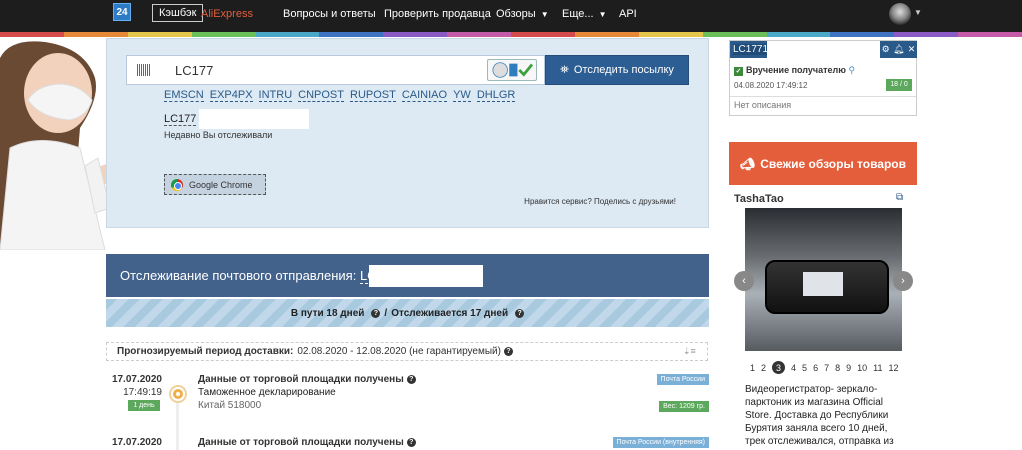 The width and height of the screenshot is (1022, 450). I want to click on carrier-link: INTRU, so click(275, 95).